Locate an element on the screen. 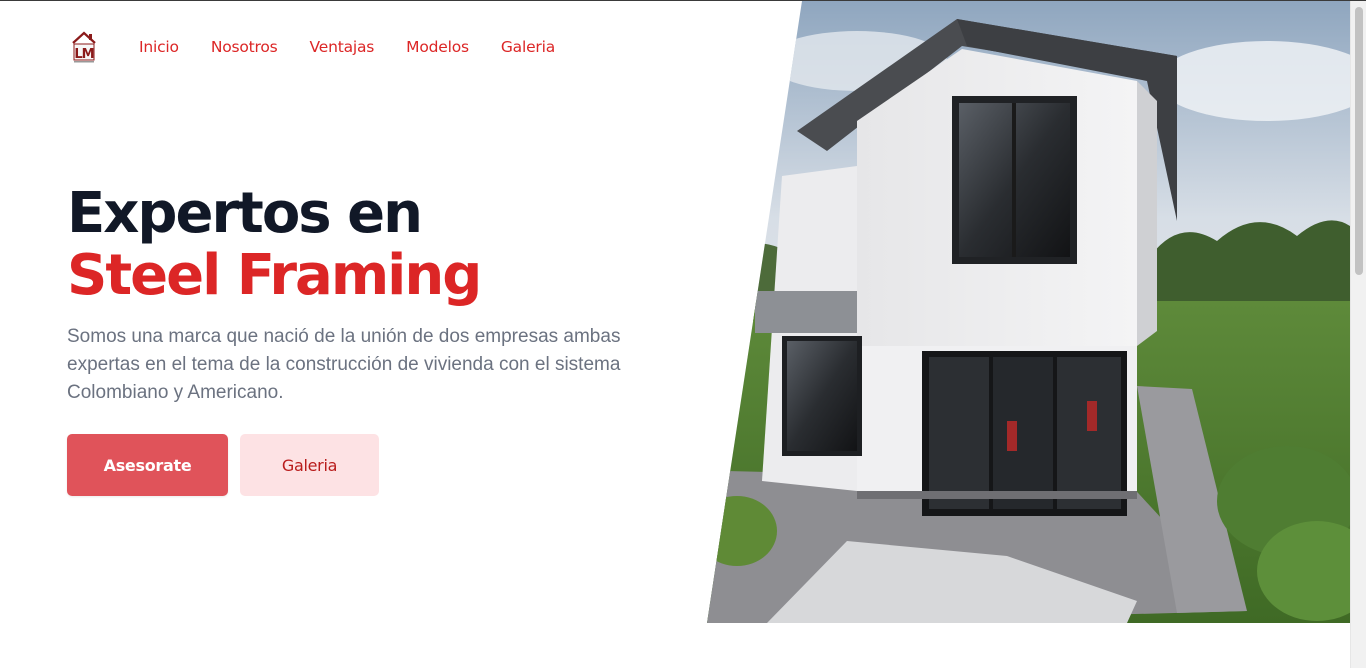 This screenshot has width=1366, height=668. hero-title-highlight: Steel Framing is located at coordinates (274, 275).